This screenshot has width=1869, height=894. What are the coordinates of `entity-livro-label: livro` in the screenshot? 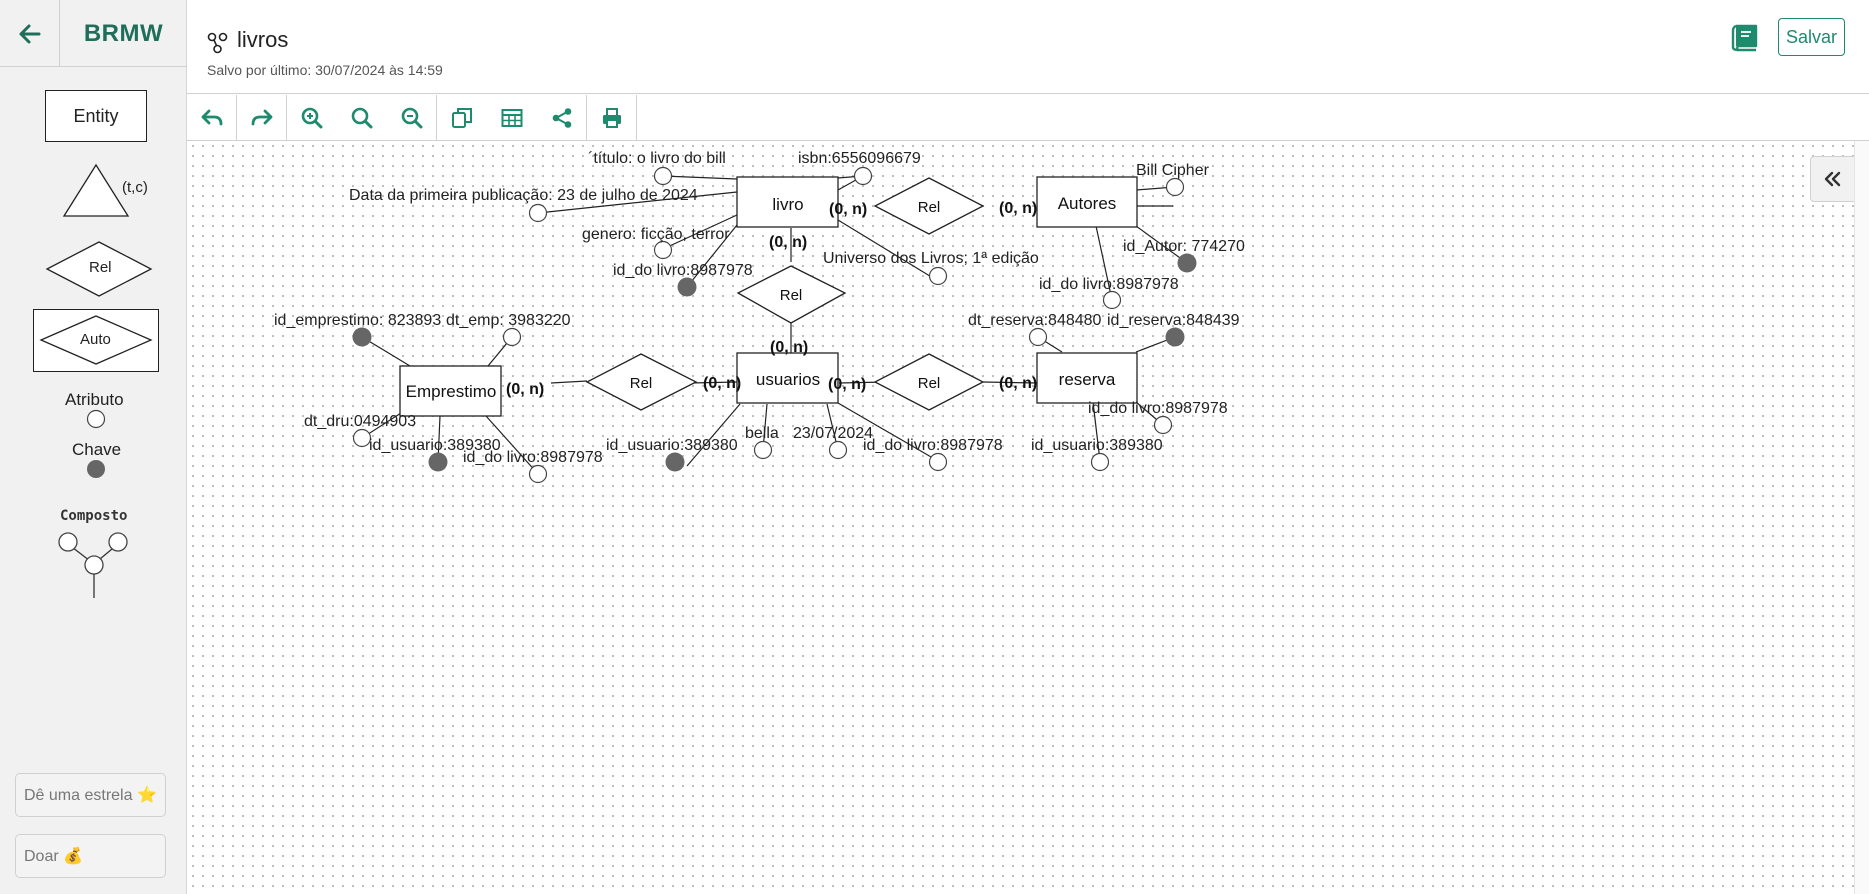 It's located at (787, 204).